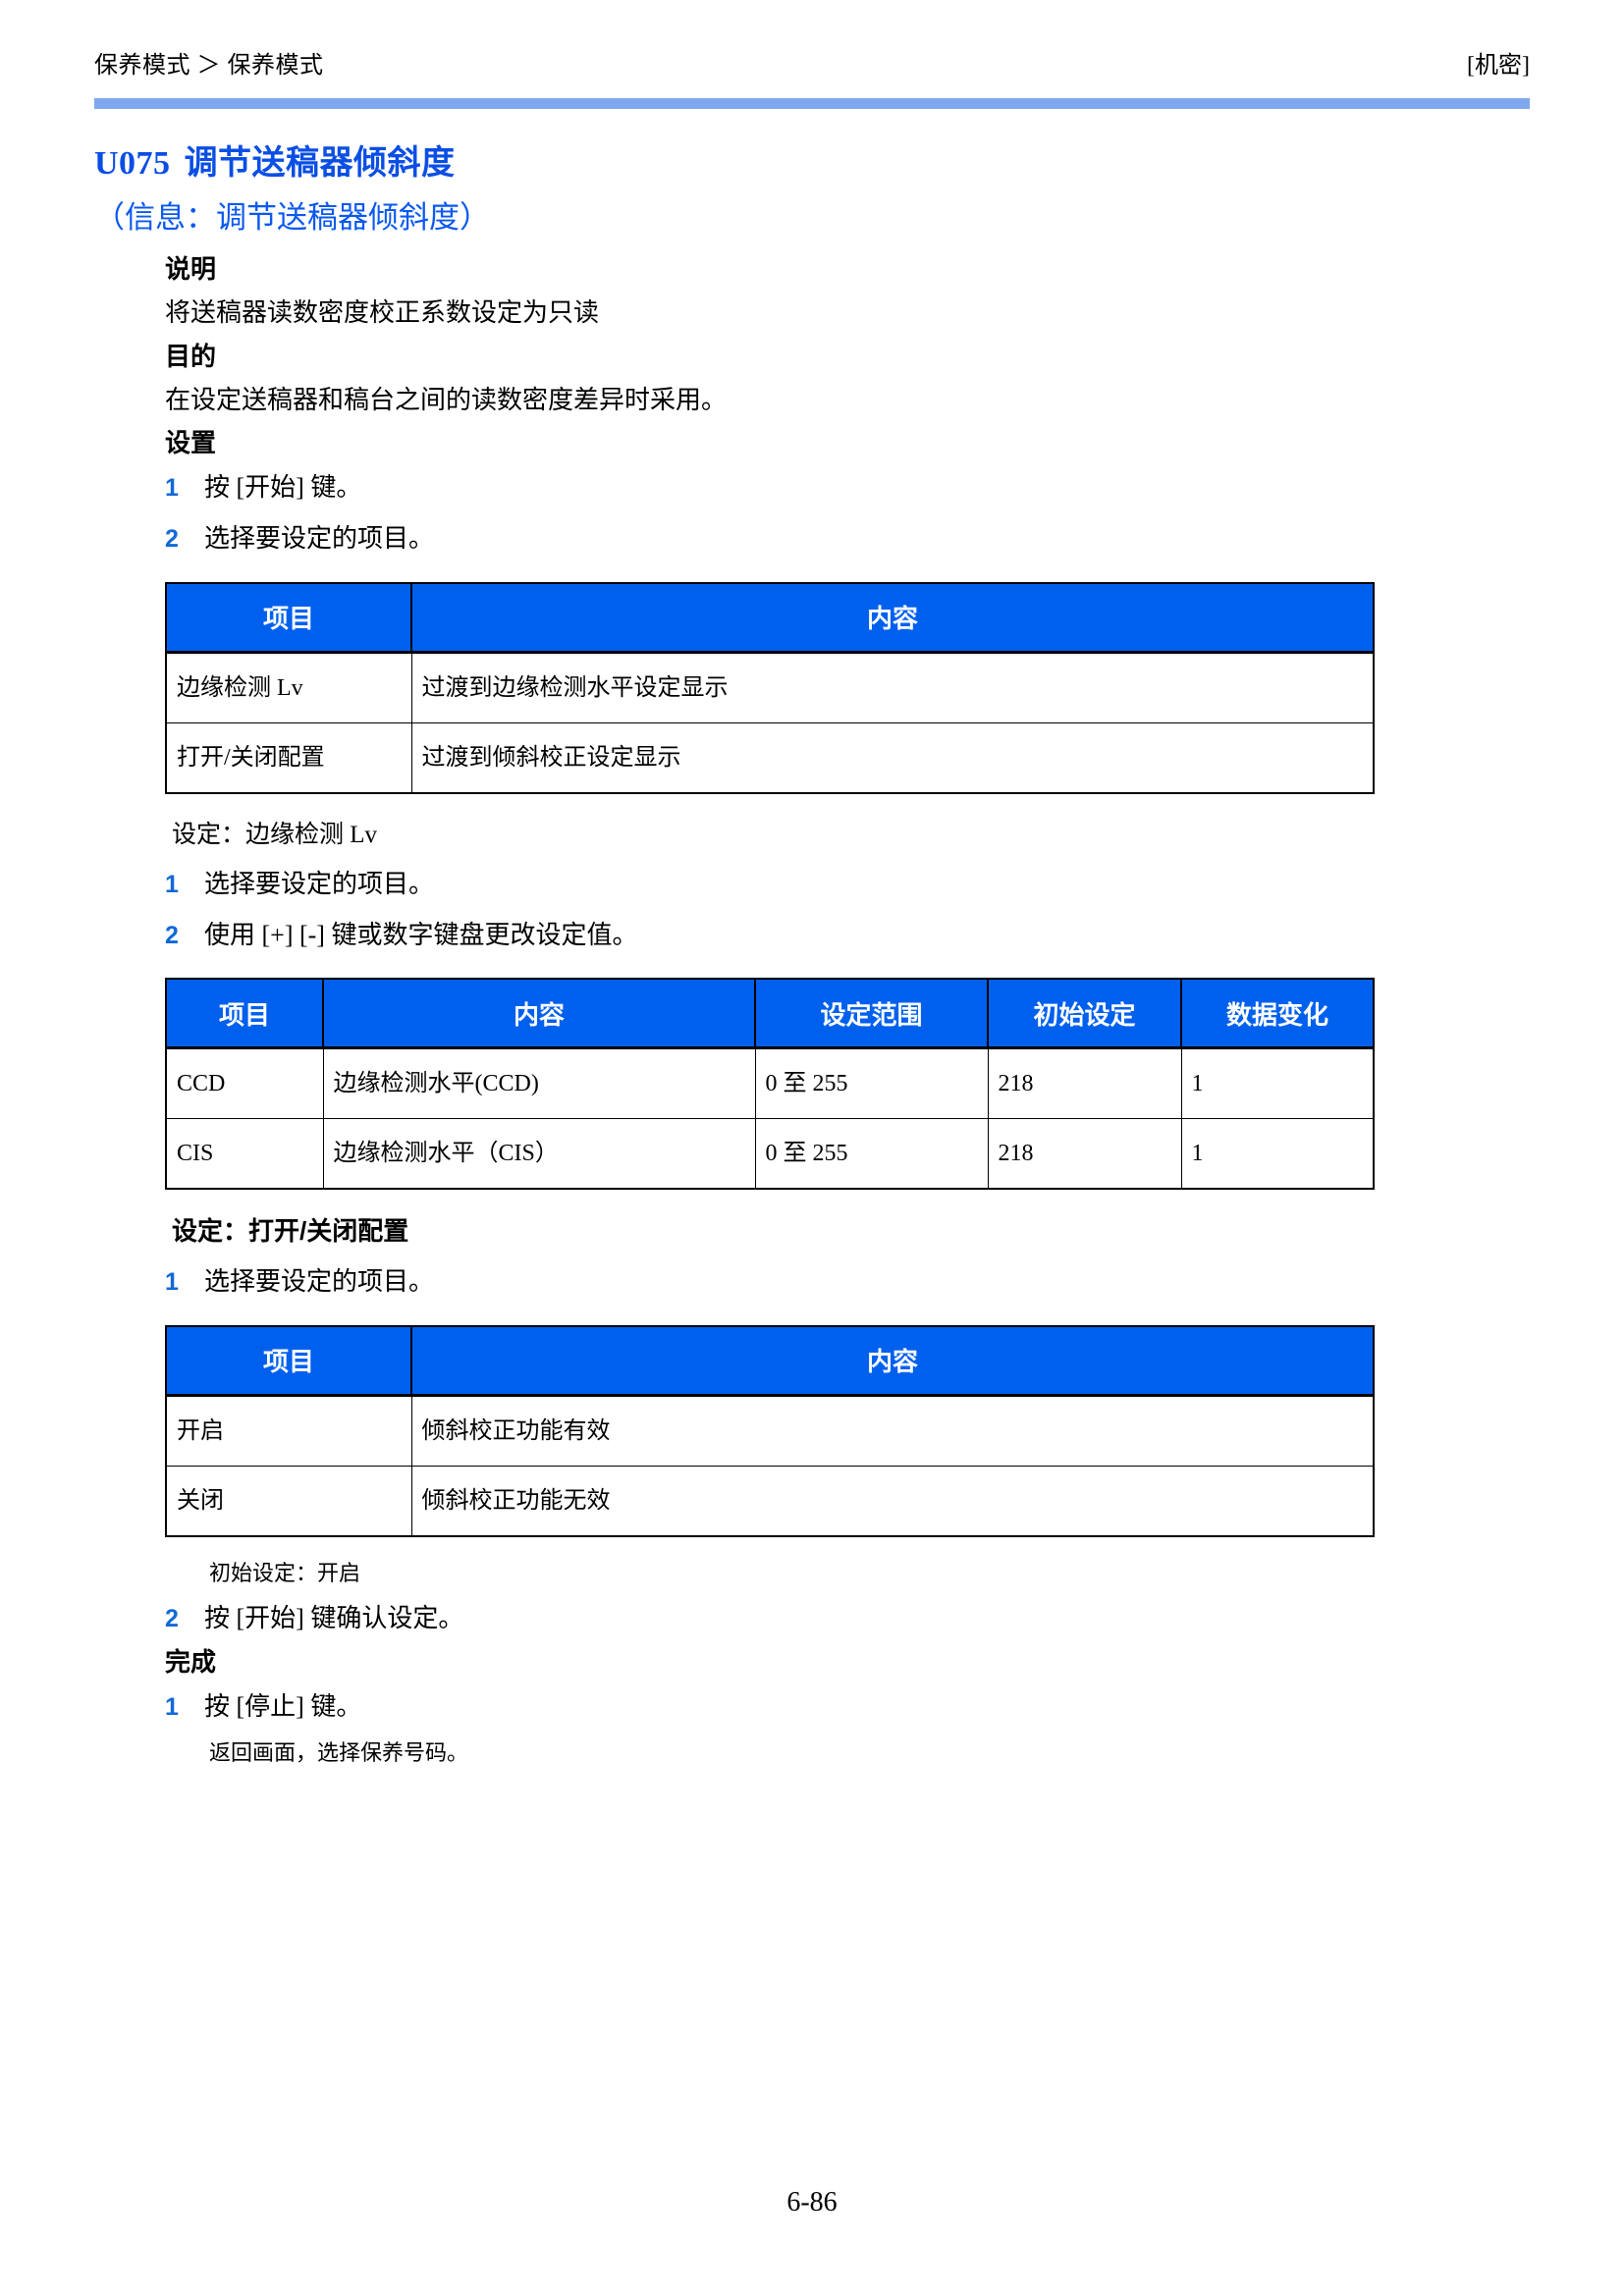 The width and height of the screenshot is (1624, 2296). I want to click on running-header: 保养模式 ＞ 保养模式 [机密], so click(812, 63).